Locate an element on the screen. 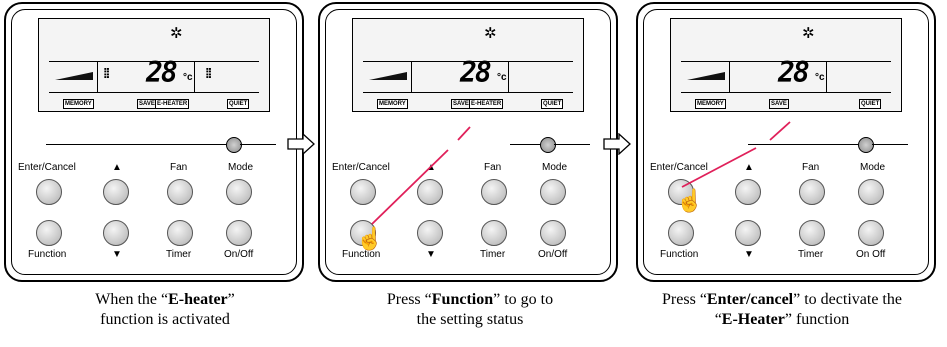  lcd-screen: ✲ ⁞⁞ 28 °c ⁞⁞ MEMORY SAVE E-HEATER QUIET is located at coordinates (154, 65).